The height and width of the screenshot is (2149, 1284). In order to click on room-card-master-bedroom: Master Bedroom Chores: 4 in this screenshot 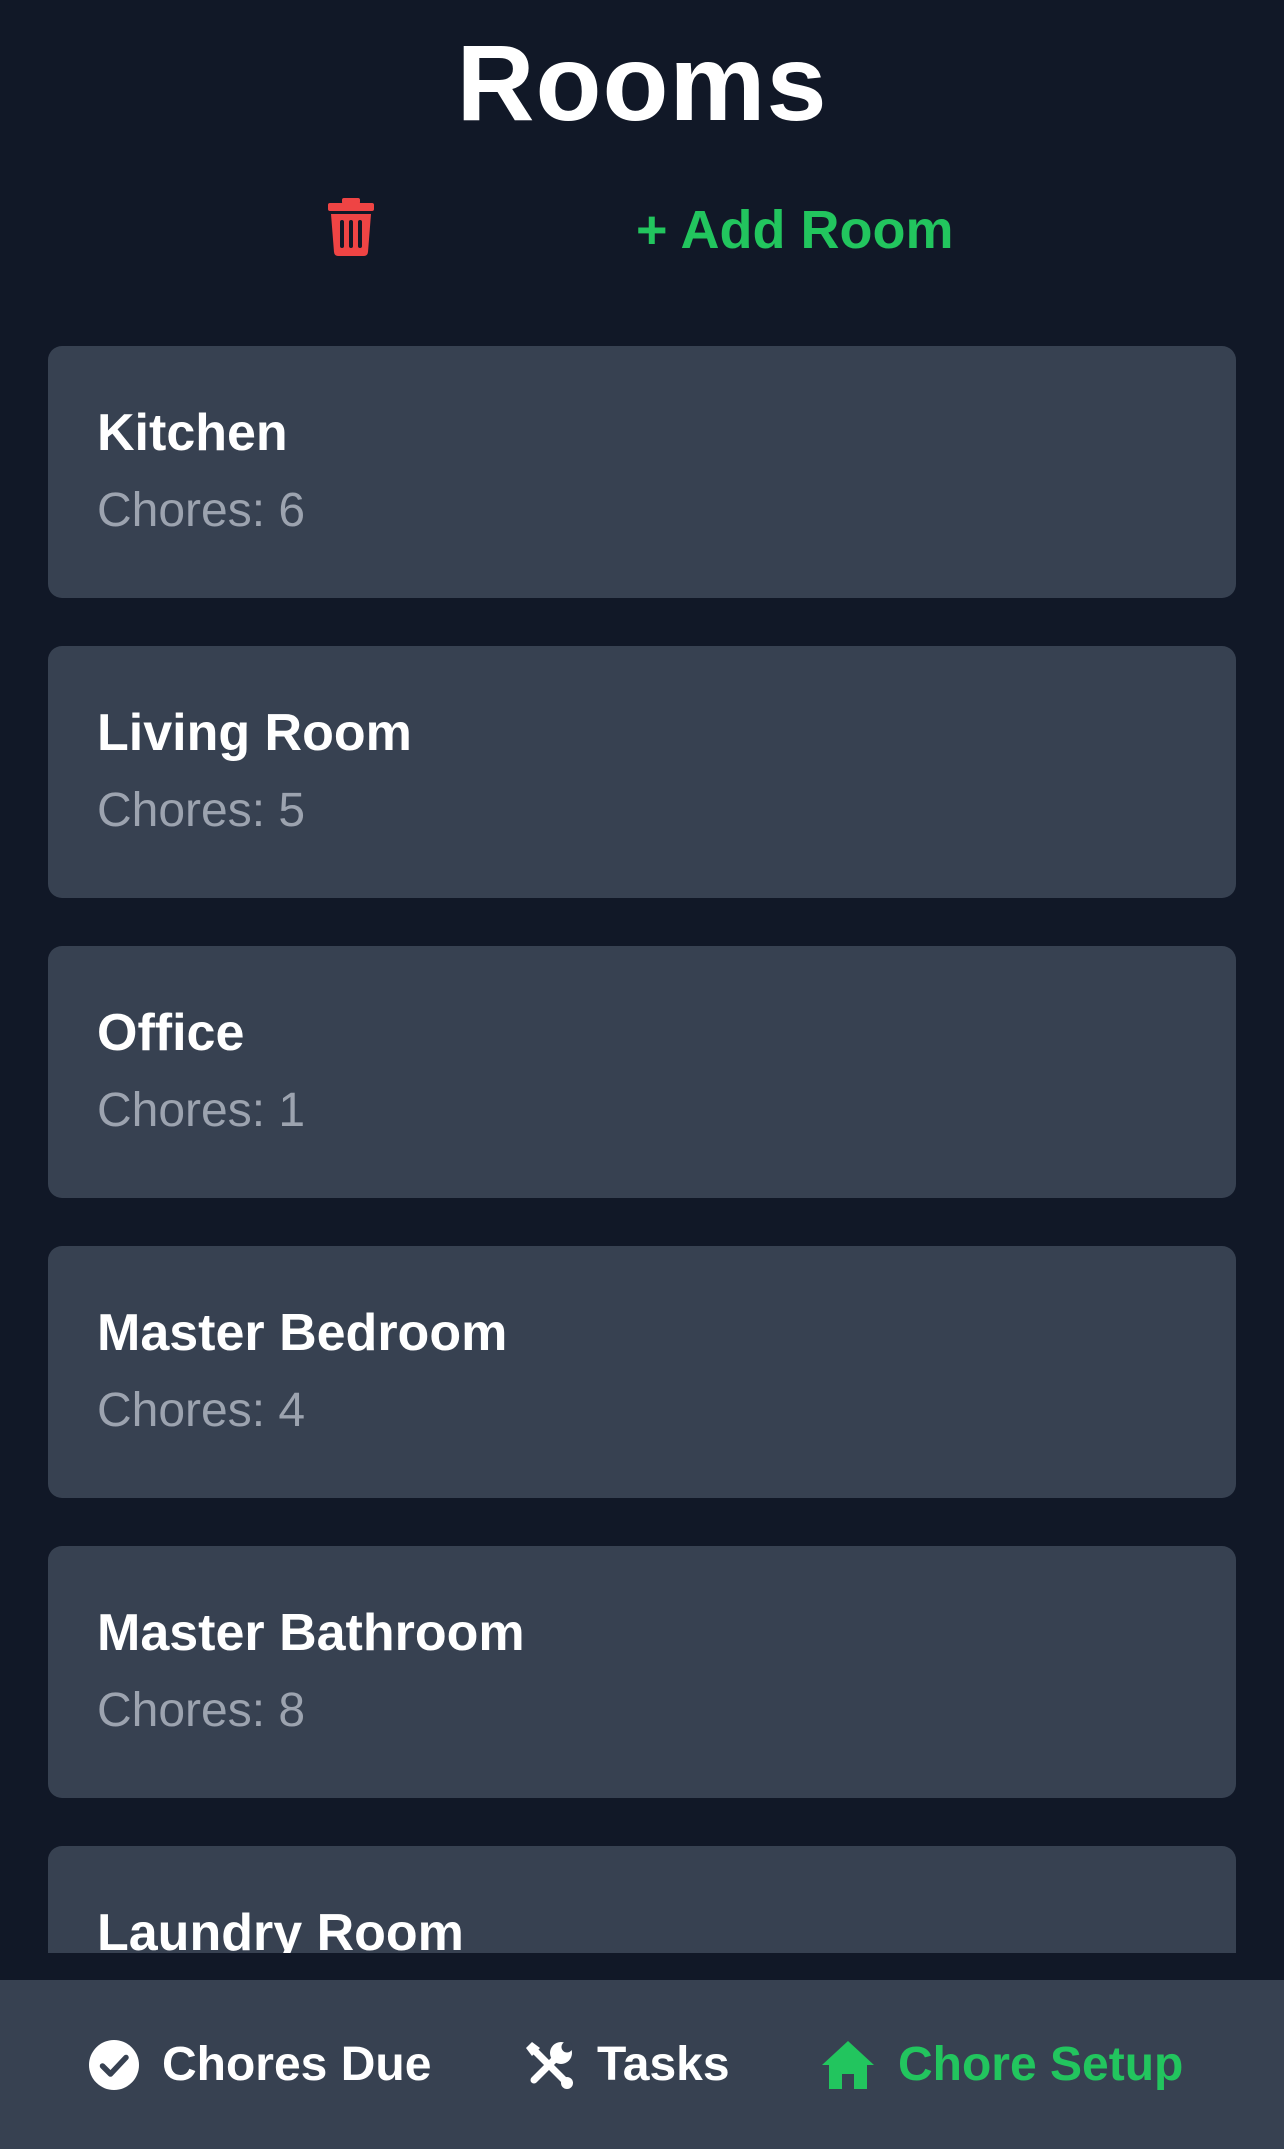, I will do `click(642, 1372)`.